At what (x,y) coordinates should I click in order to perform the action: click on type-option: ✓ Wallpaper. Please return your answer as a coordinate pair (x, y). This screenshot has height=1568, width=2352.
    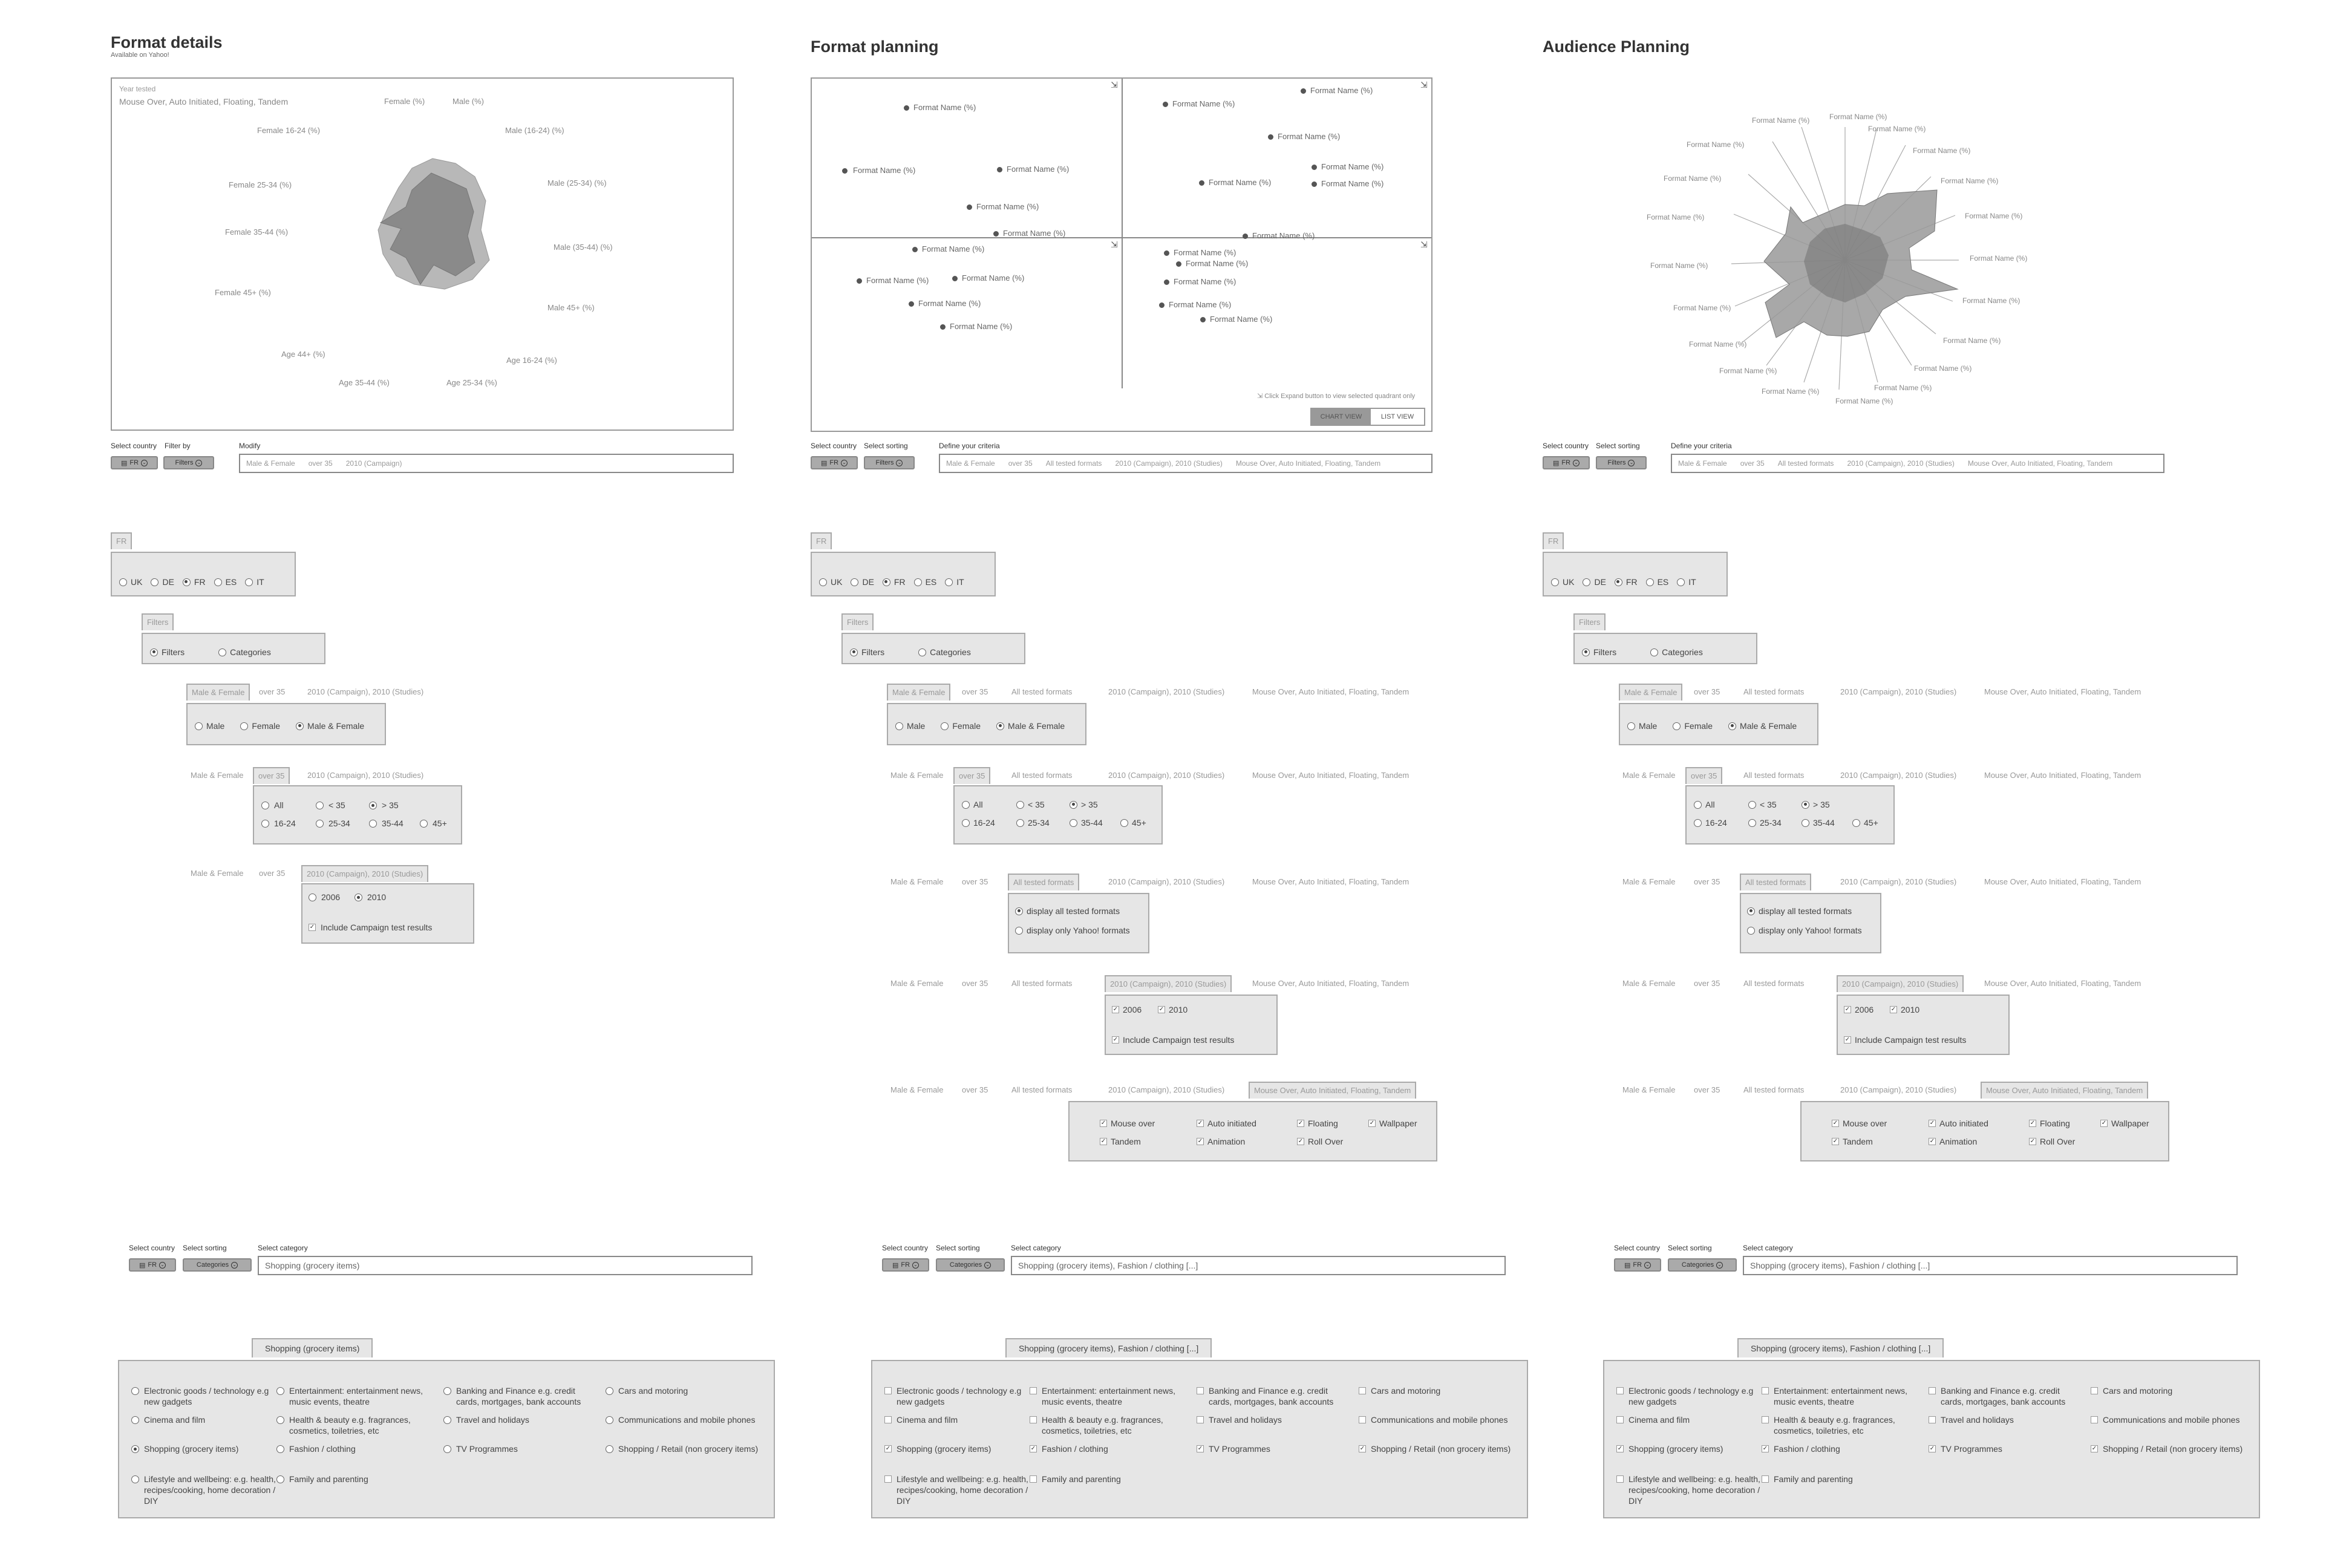
    Looking at the image, I should click on (2124, 1123).